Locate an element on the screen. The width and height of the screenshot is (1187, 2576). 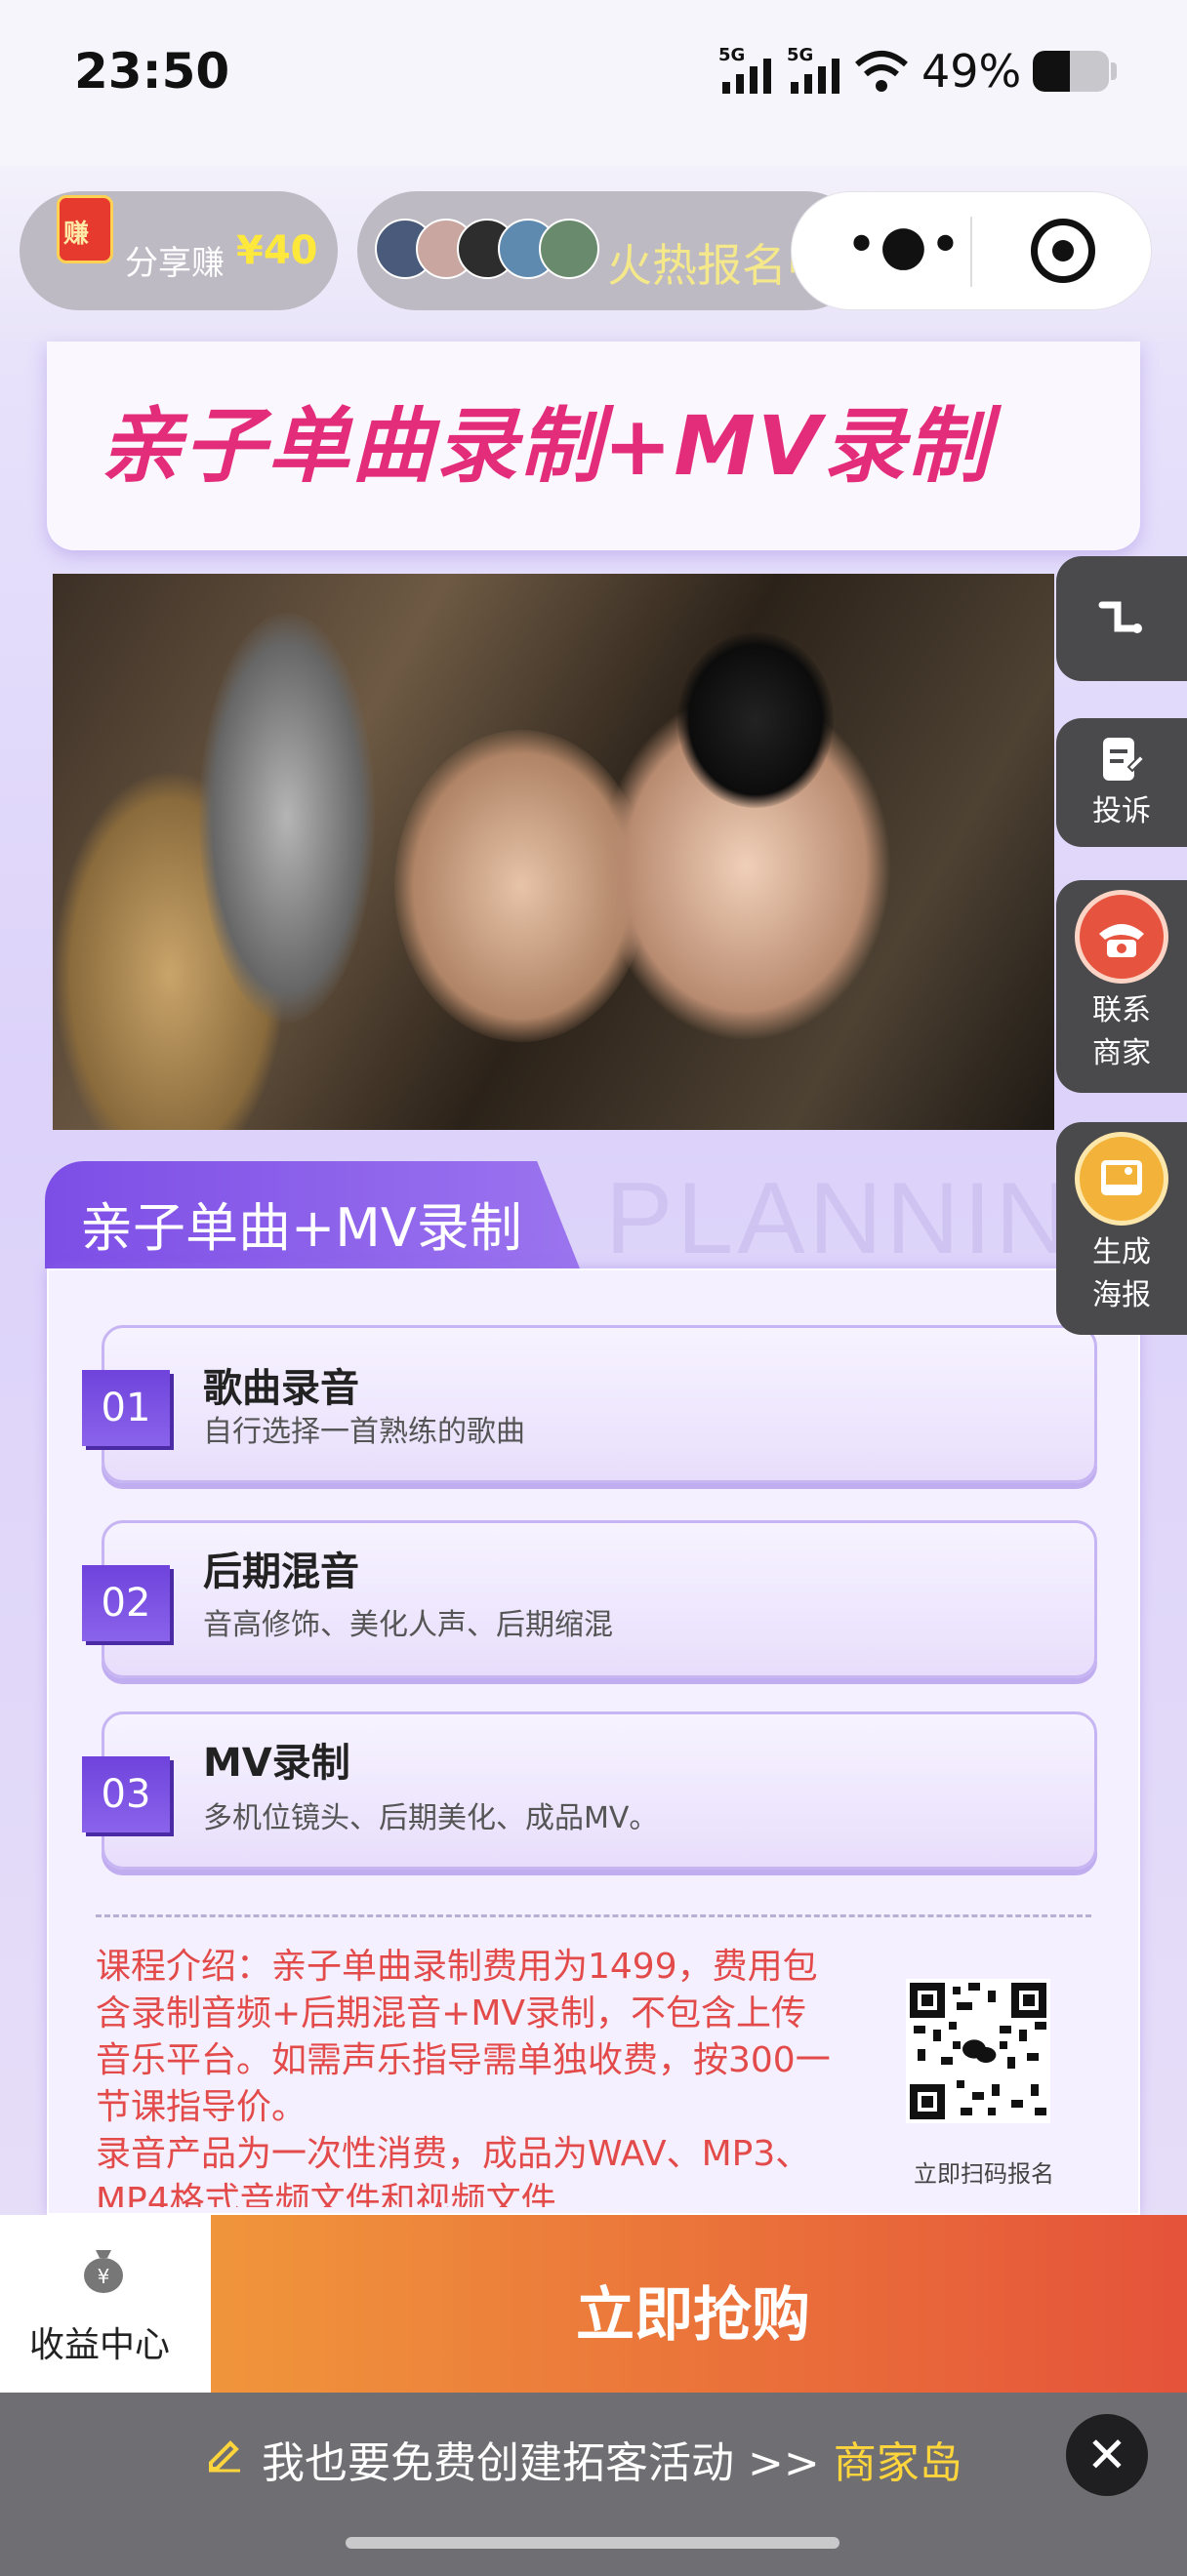
battery-icon is located at coordinates (1071, 71).